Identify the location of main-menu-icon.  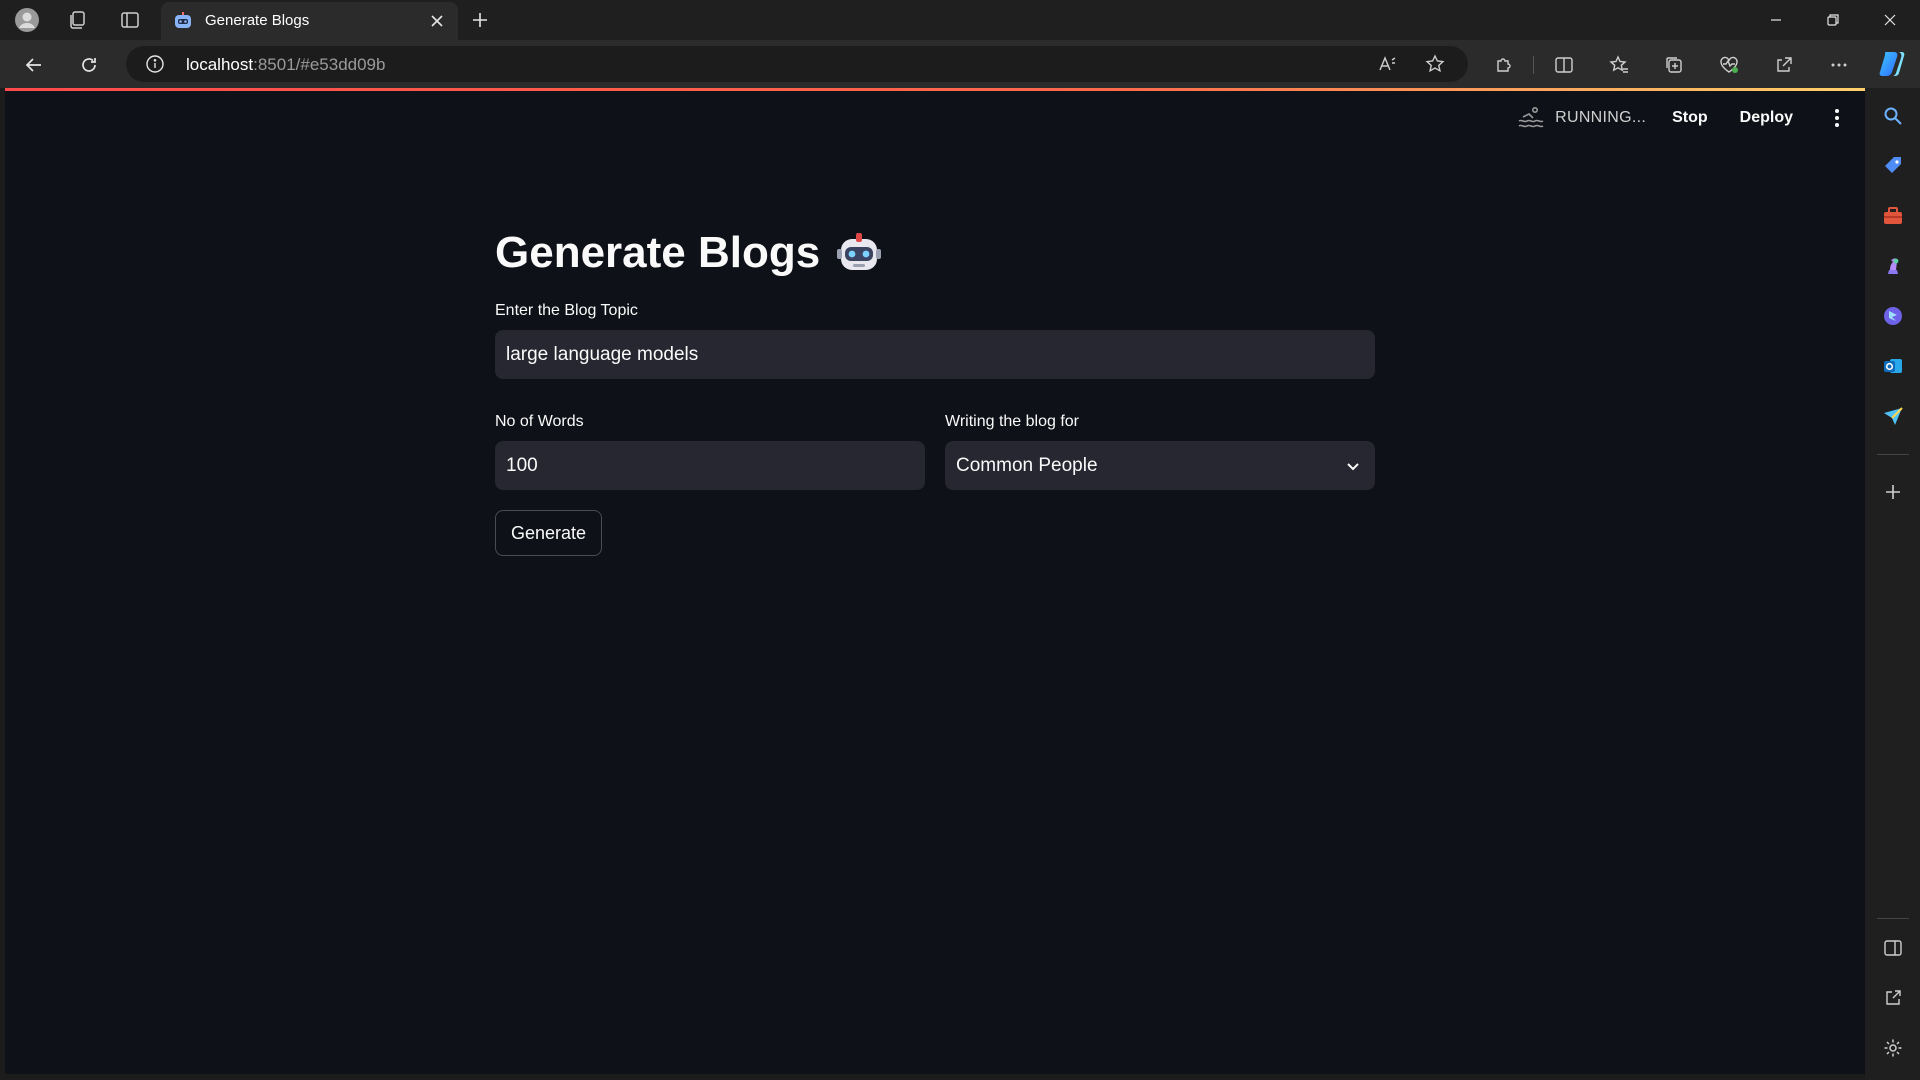
(1837, 118).